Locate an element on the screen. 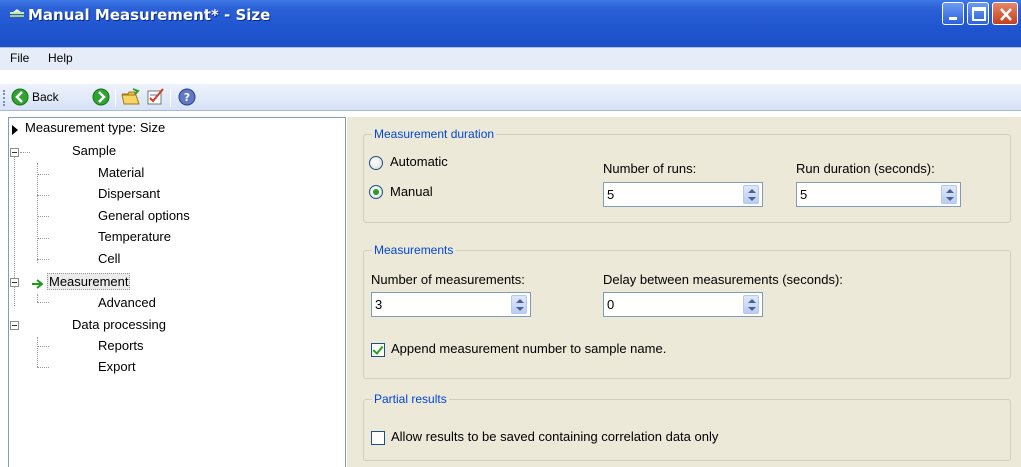 This screenshot has width=1021, height=467. collapse-arrow-icon is located at coordinates (15, 130).